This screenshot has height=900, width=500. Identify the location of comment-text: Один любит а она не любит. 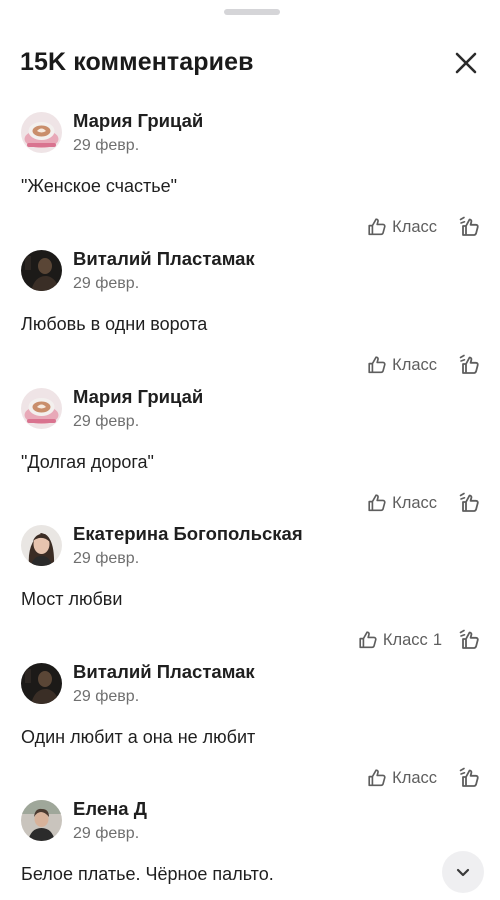
(138, 737).